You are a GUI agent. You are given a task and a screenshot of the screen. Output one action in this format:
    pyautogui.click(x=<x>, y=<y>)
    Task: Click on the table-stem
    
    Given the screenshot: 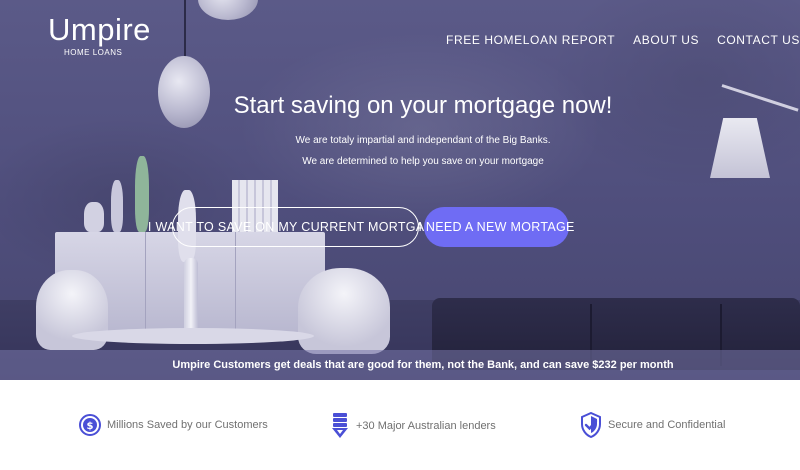 What is the action you would take?
    pyautogui.click(x=191, y=296)
    